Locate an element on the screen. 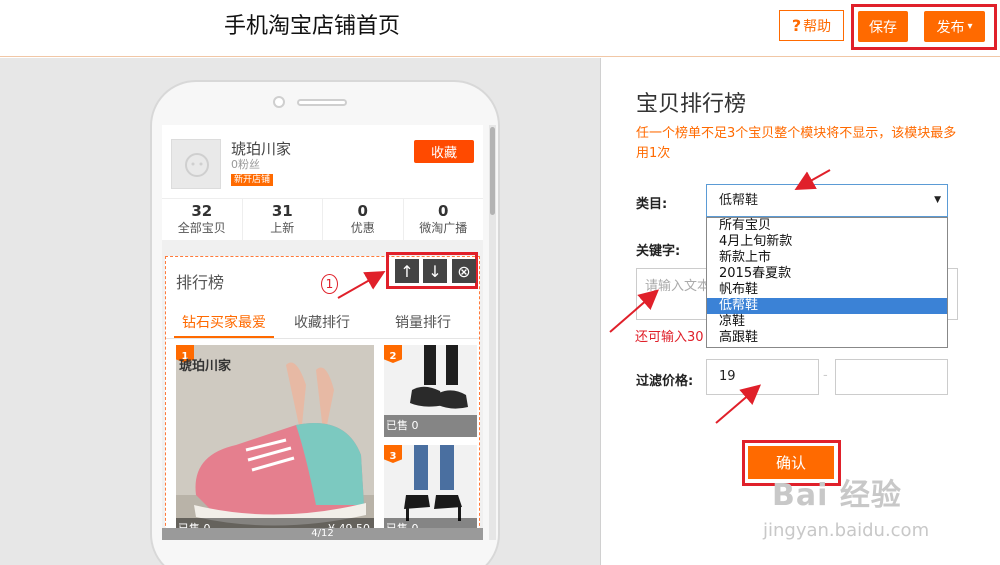 The width and height of the screenshot is (1000, 565). help-button: ? 帮助 is located at coordinates (811, 25).